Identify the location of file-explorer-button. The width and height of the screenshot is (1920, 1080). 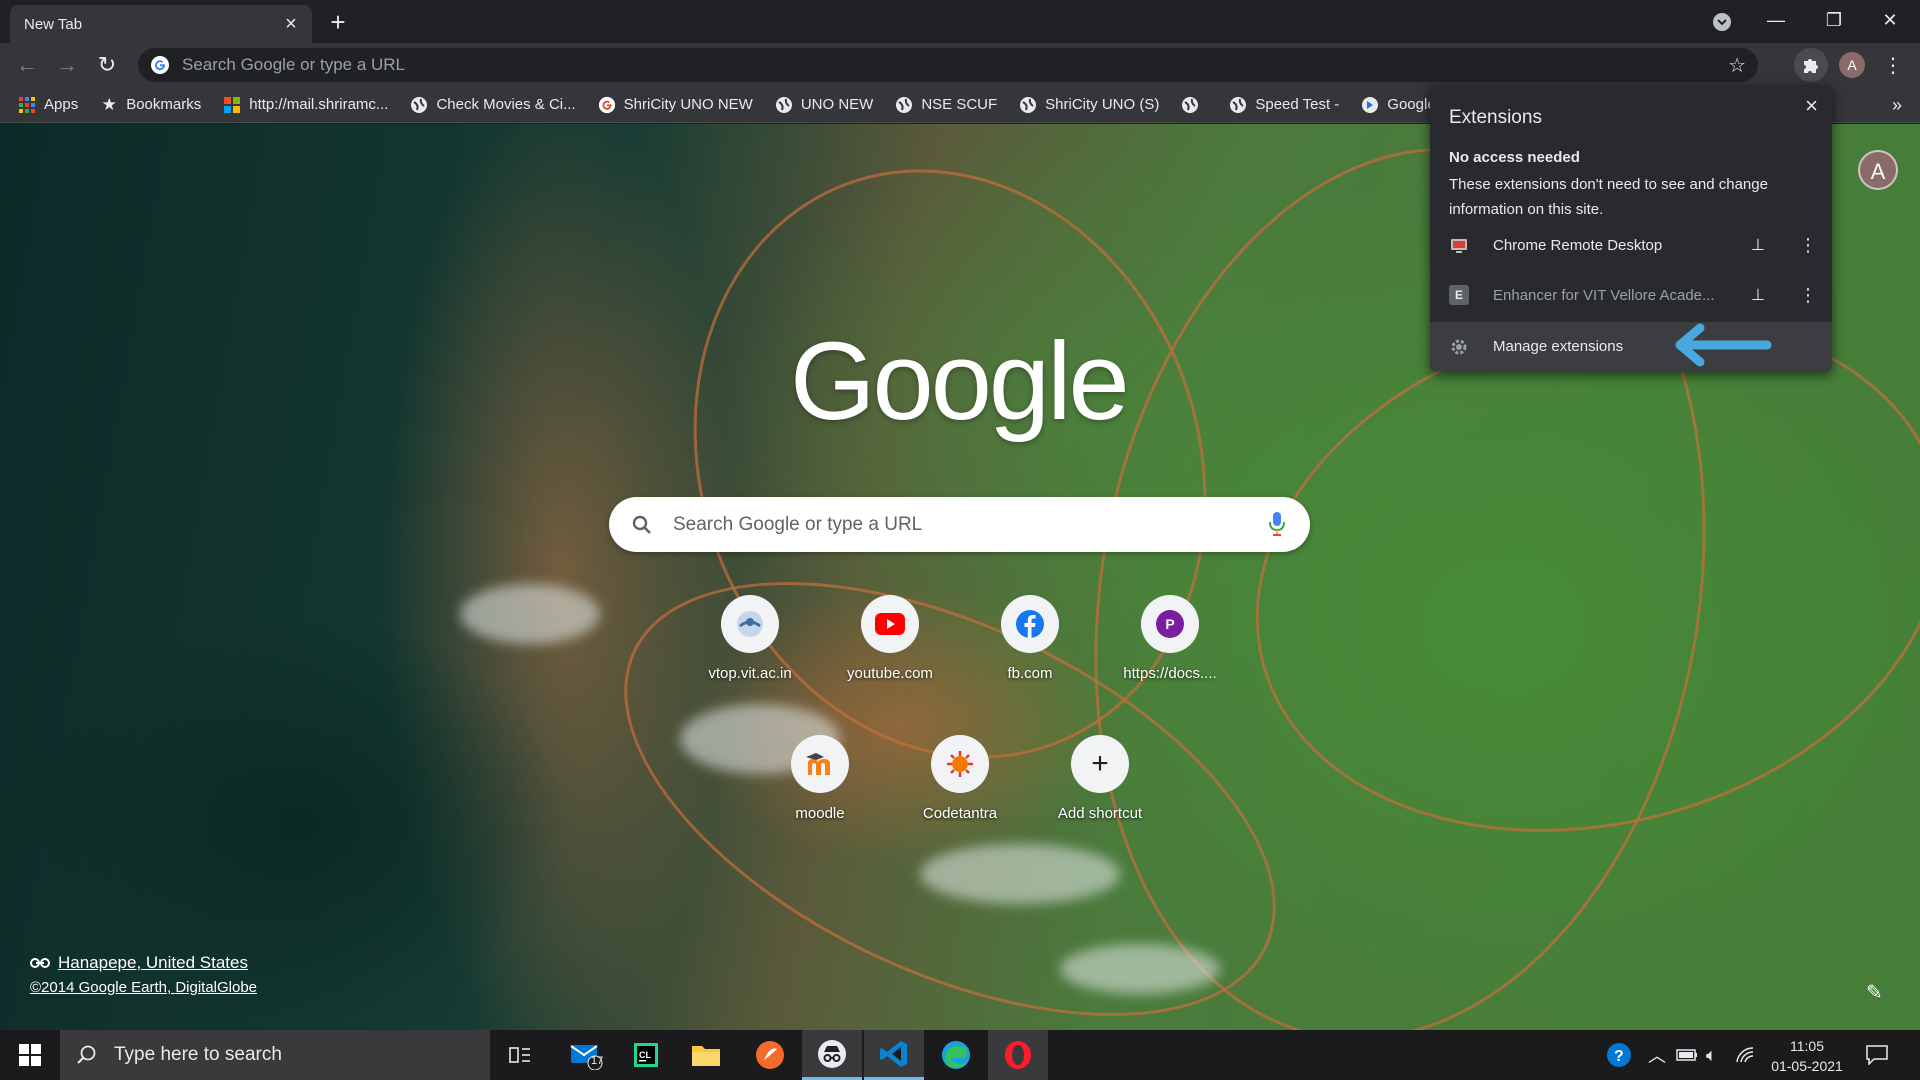
(706, 1055).